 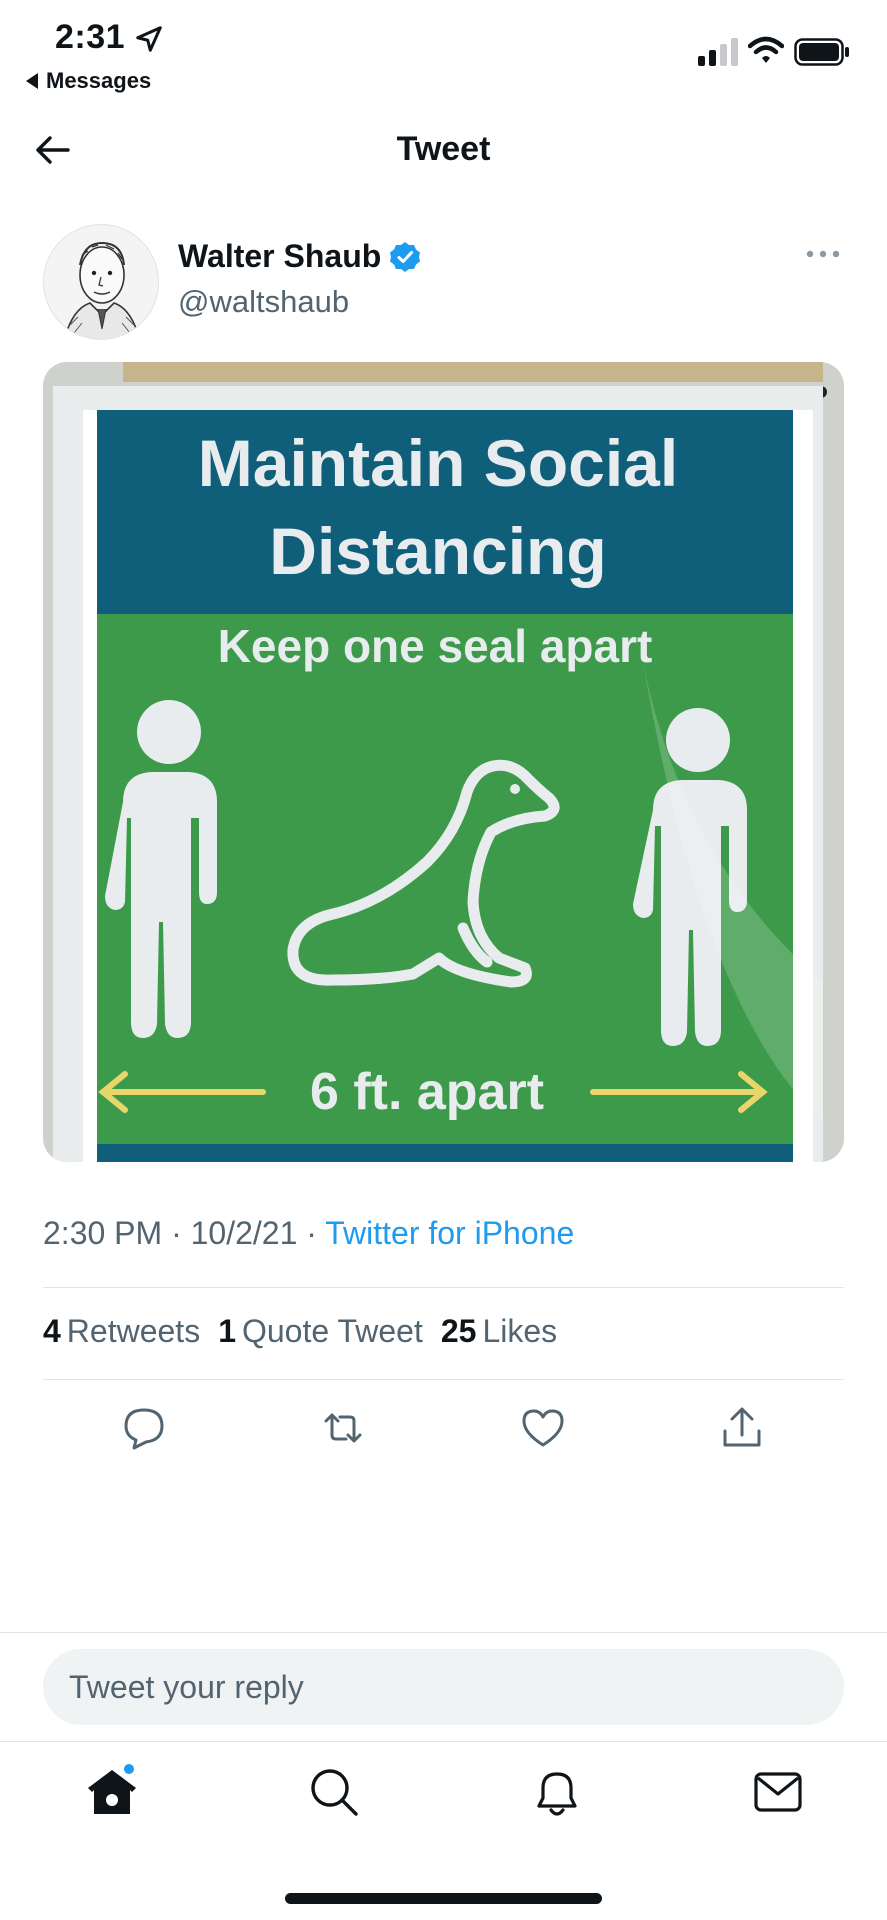 What do you see at coordinates (438, 463) in the screenshot?
I see `sign-title-line1: Maintain Social` at bounding box center [438, 463].